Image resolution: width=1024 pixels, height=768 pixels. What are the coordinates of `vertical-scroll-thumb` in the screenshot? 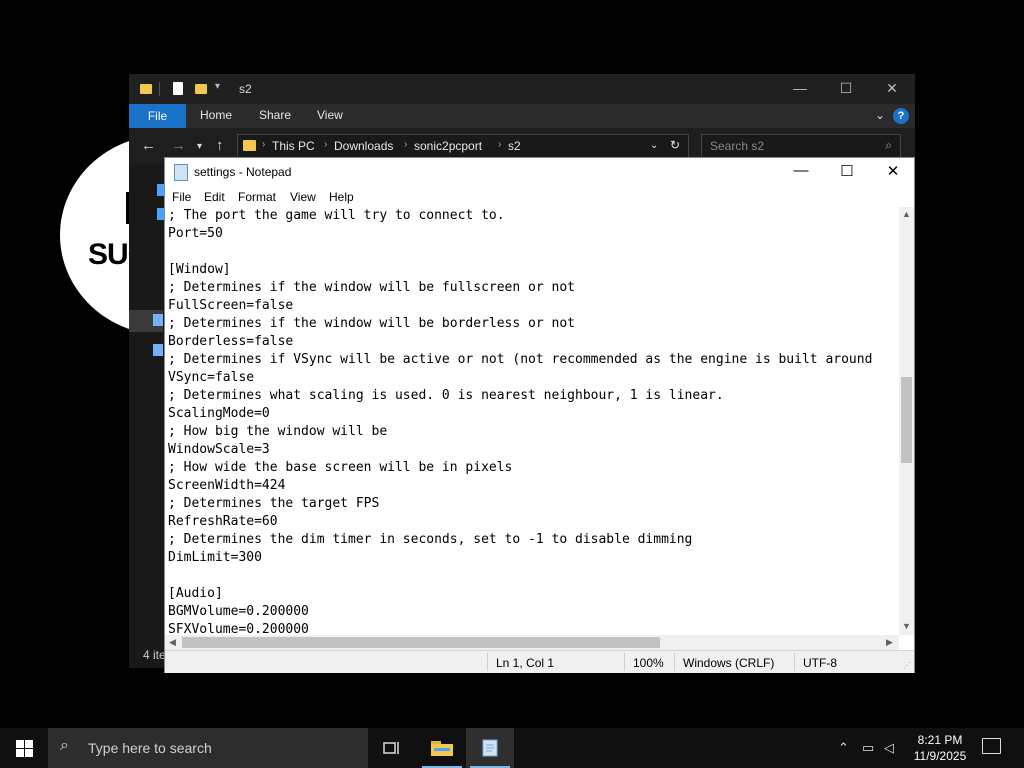 It's located at (906, 420).